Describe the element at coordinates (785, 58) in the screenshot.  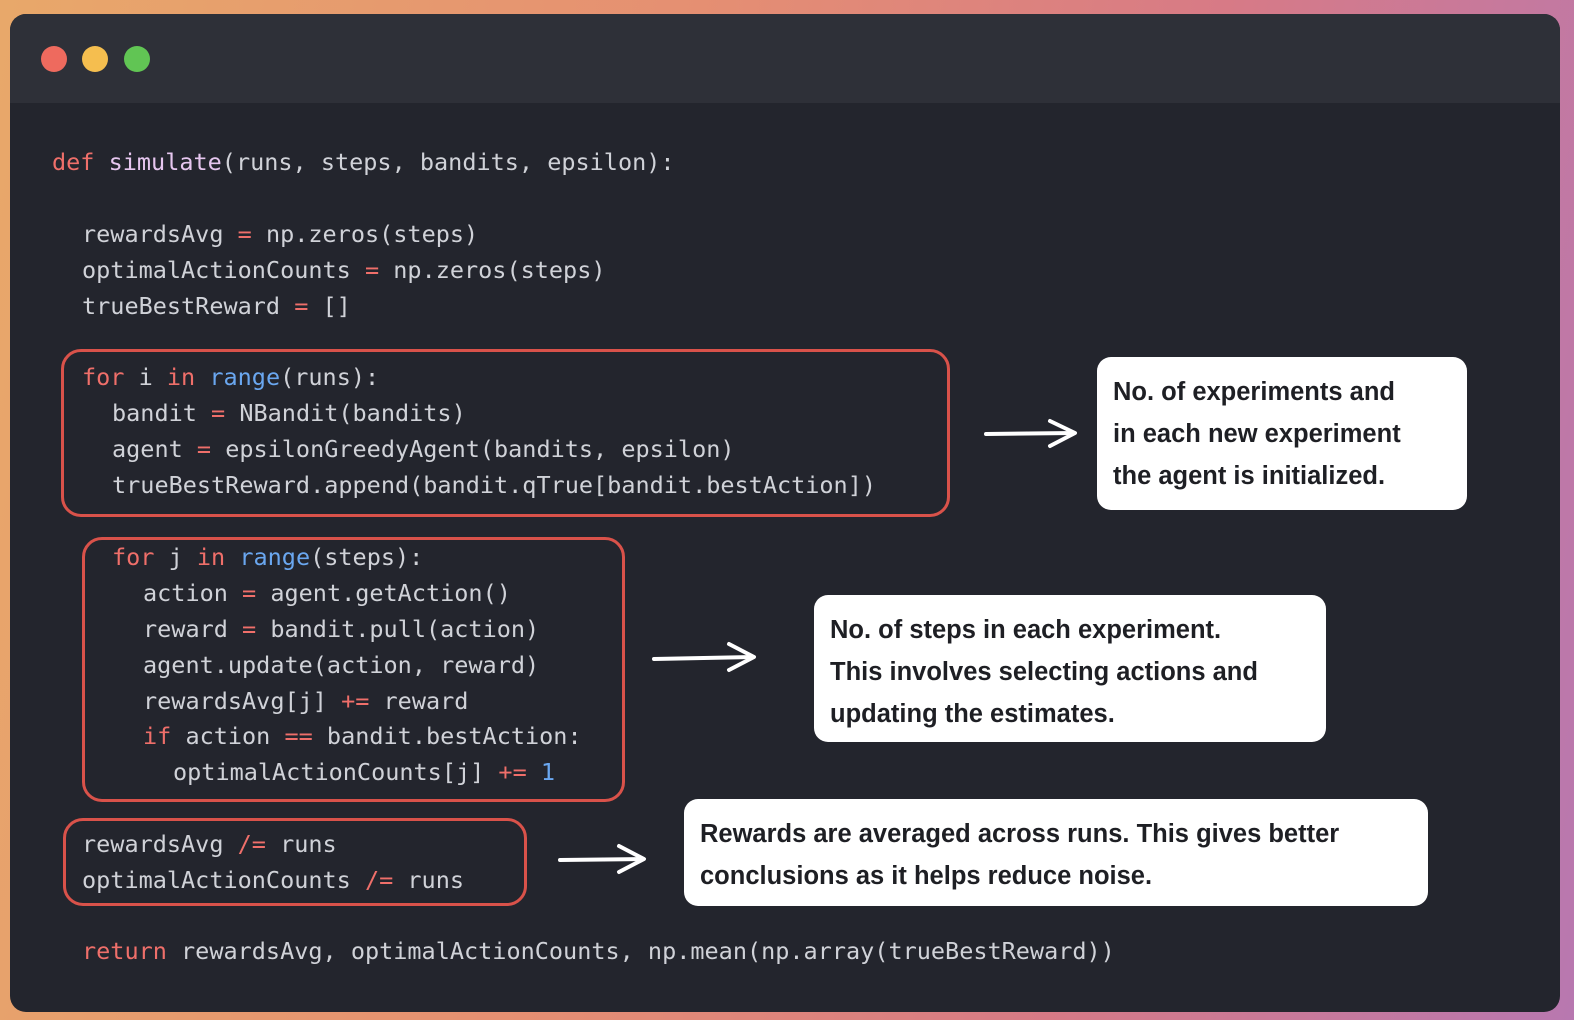
I see `window-titlebar` at that location.